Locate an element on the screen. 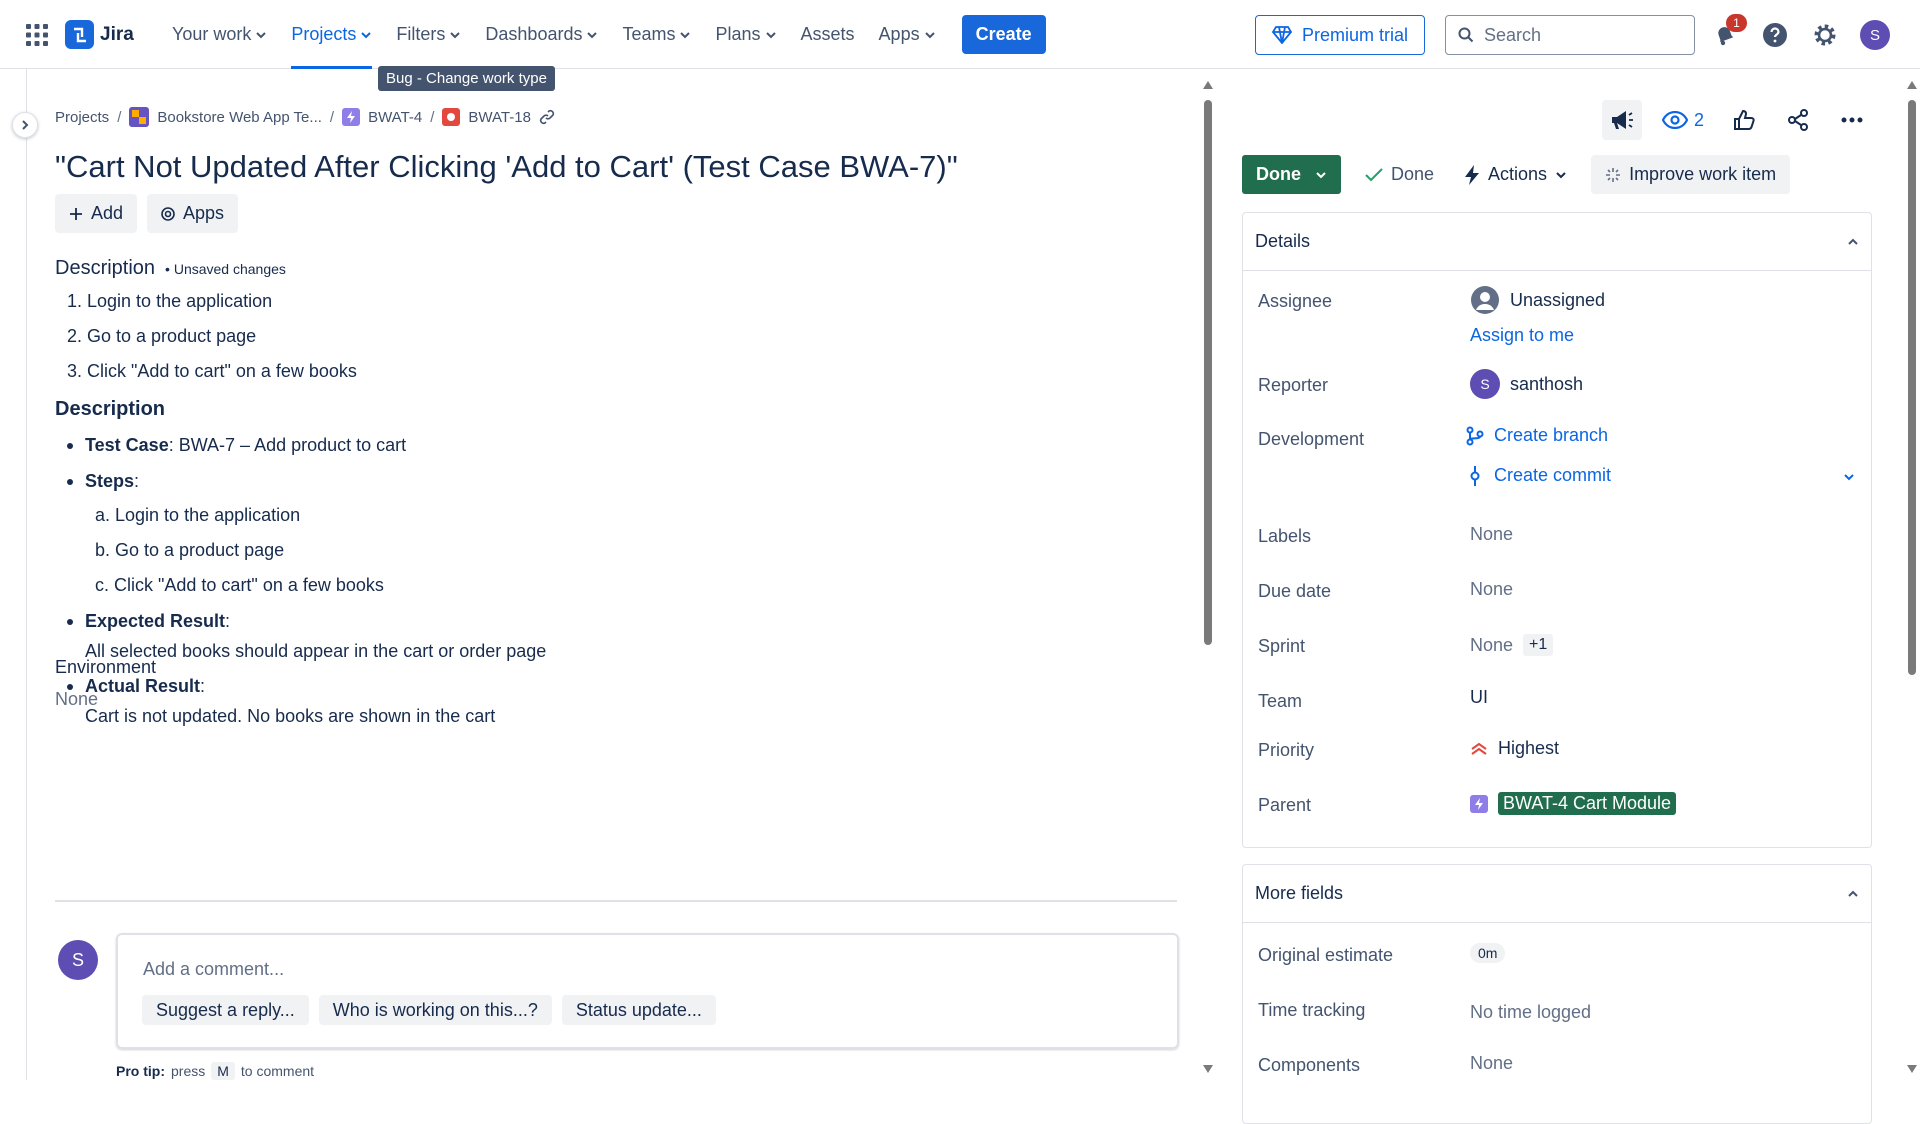 The height and width of the screenshot is (1124, 1920). breadcrumb-label: BWAT-4 is located at coordinates (395, 117).